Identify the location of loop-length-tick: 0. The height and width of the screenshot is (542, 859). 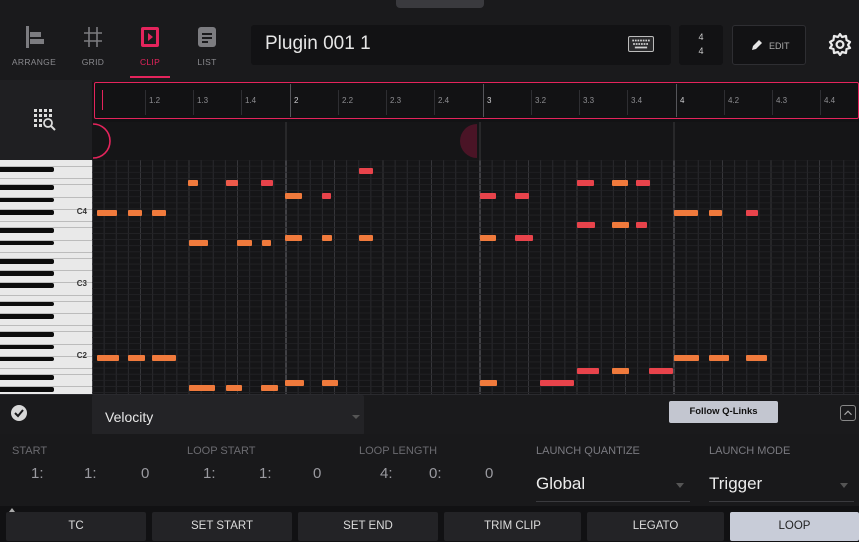
(489, 473).